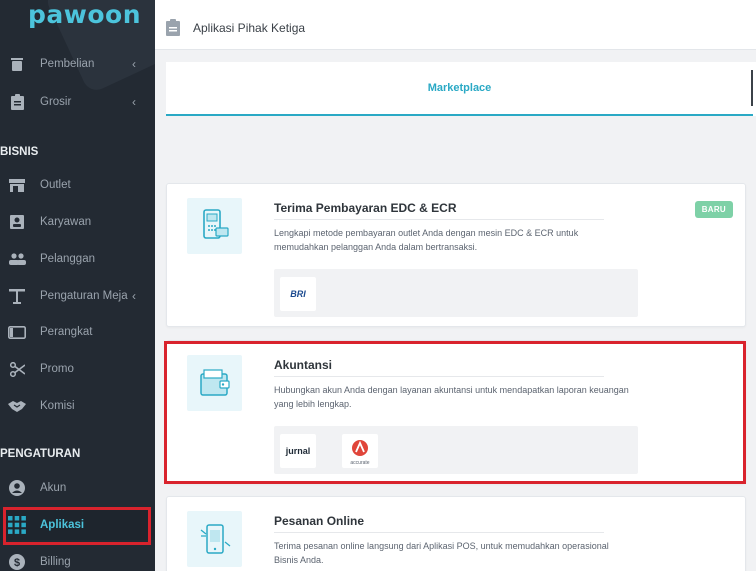  What do you see at coordinates (17, 296) in the screenshot?
I see `table-icon` at bounding box center [17, 296].